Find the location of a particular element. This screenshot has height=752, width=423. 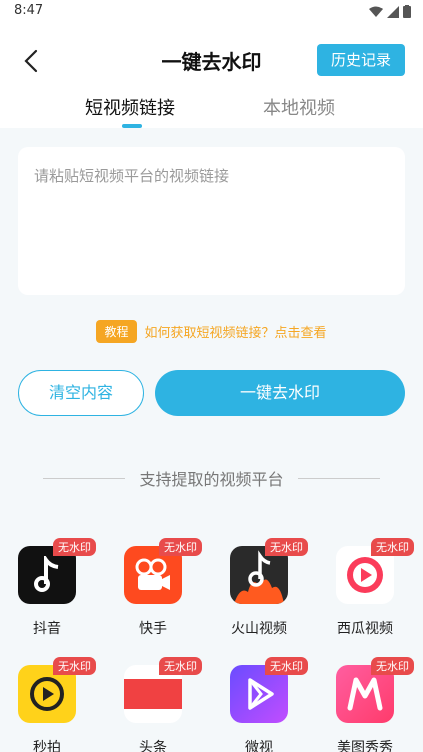

platform-item-kuaishou: 无水印 快手 is located at coordinates (157, 588).